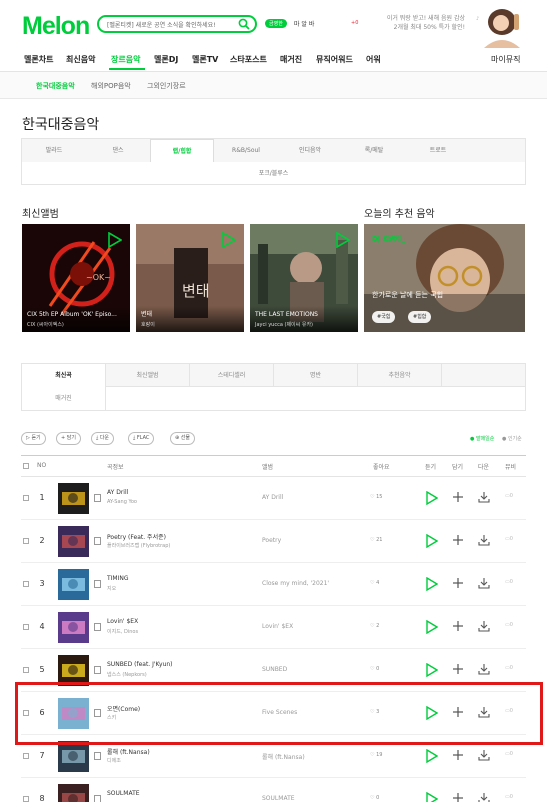 This screenshot has width=547, height=802. I want to click on album-title: THE LAST EMOTIONS, so click(304, 314).